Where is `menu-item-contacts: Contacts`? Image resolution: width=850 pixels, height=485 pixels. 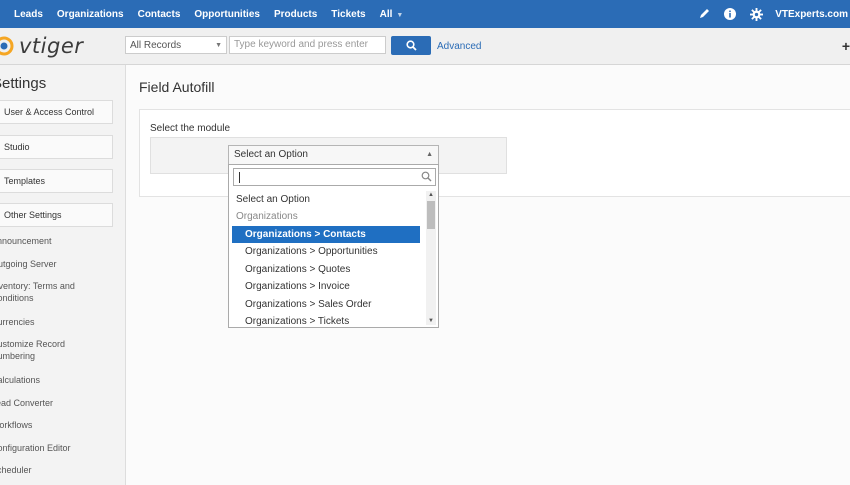
menu-item-contacts: Contacts is located at coordinates (159, 14).